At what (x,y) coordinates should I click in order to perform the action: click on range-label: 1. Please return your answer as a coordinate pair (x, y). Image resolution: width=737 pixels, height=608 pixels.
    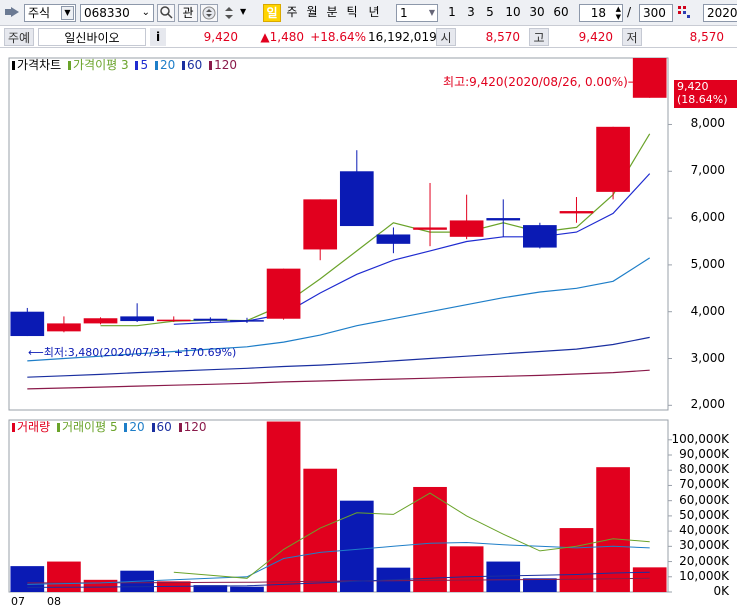
    Looking at the image, I should click on (452, 12).